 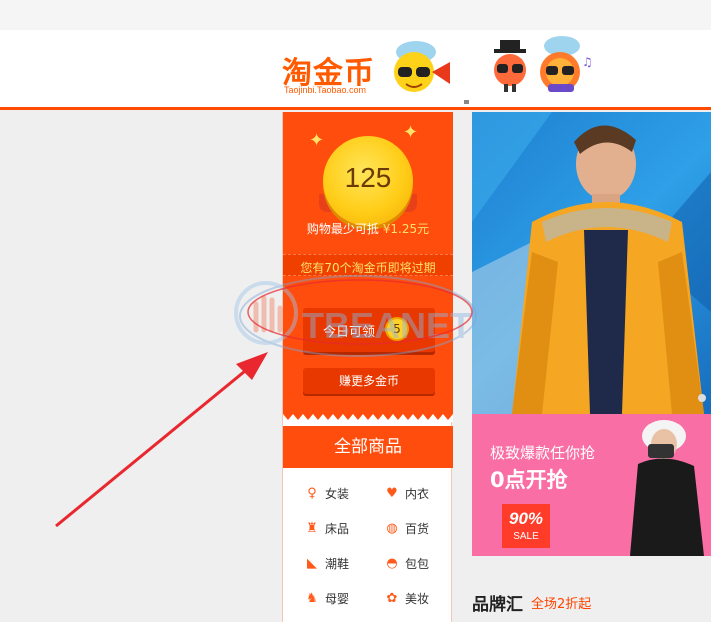 I want to click on deduct-amount: ¥1.25元, so click(x=406, y=229).